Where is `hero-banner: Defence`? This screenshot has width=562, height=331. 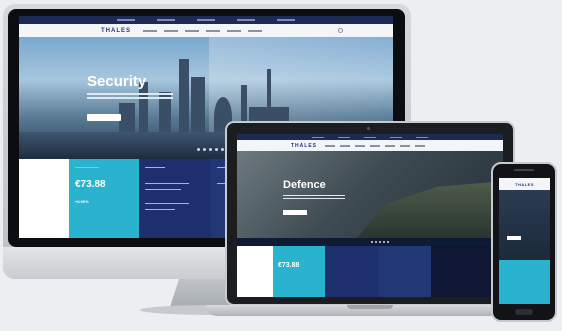
hero-banner: Defence is located at coordinates (370, 194).